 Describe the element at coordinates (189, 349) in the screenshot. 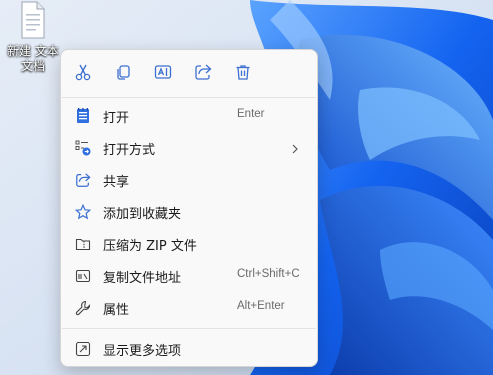

I see `menu-item-show-more-options: 显示更多选项` at that location.